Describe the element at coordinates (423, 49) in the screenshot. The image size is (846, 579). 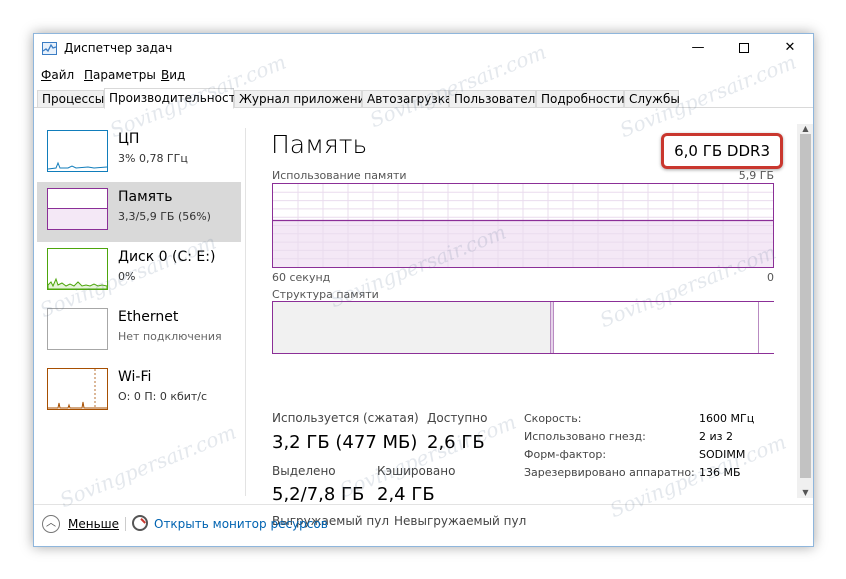
I see `title-bar: Диспетчер задач — ✕` at that location.